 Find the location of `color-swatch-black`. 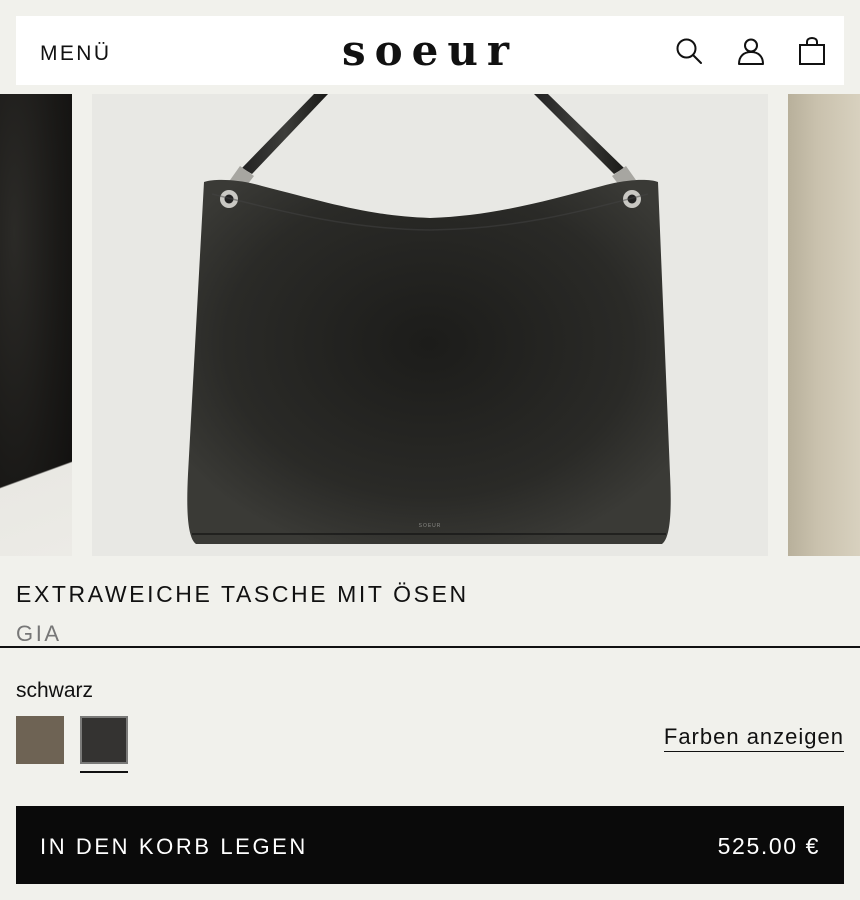

color-swatch-black is located at coordinates (104, 740).